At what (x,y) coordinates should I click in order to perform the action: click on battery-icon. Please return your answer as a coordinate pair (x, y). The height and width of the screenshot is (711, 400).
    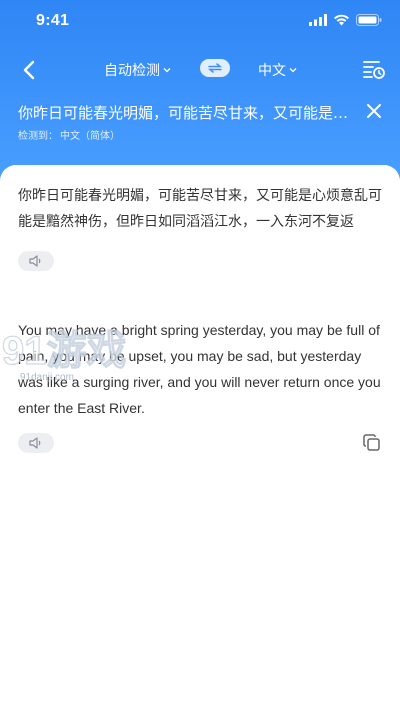
    Looking at the image, I should click on (369, 20).